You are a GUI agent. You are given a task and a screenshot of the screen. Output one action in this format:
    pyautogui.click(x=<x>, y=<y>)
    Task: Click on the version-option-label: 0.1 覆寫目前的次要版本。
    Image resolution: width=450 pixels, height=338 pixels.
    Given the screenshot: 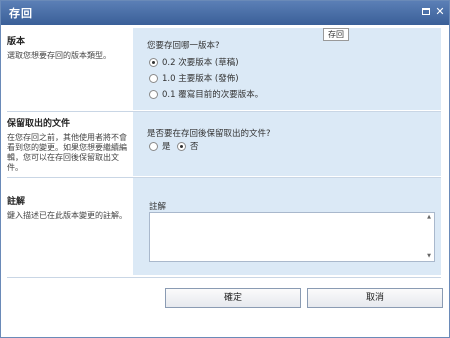 What is the action you would take?
    pyautogui.click(x=213, y=95)
    